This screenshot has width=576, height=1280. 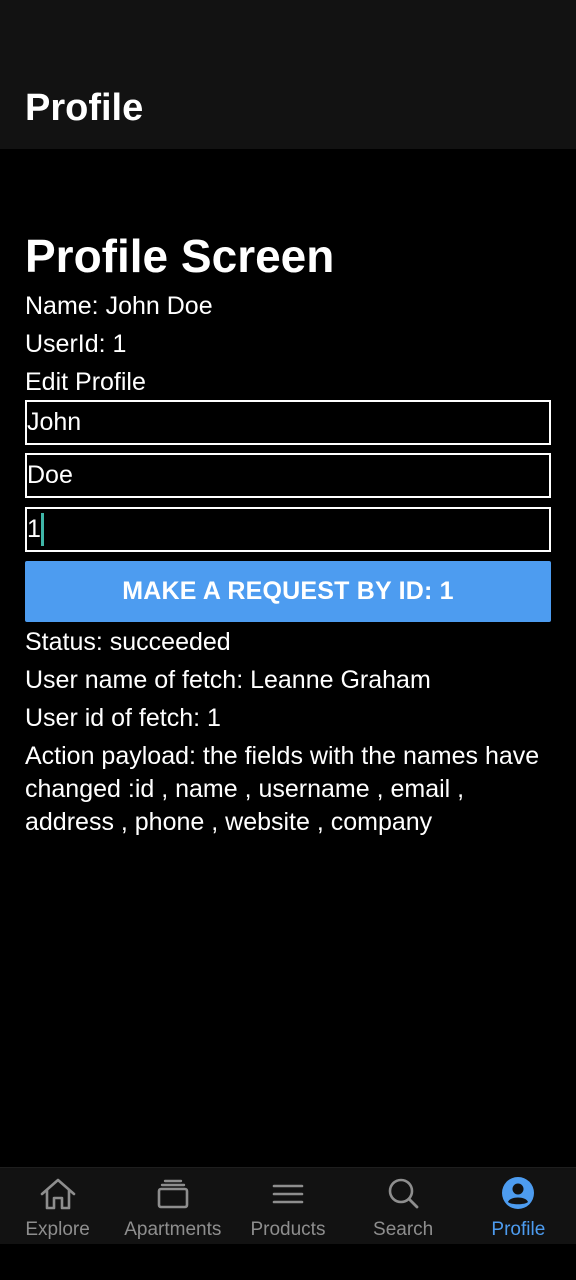 I want to click on user-id-input: 1, so click(x=288, y=529).